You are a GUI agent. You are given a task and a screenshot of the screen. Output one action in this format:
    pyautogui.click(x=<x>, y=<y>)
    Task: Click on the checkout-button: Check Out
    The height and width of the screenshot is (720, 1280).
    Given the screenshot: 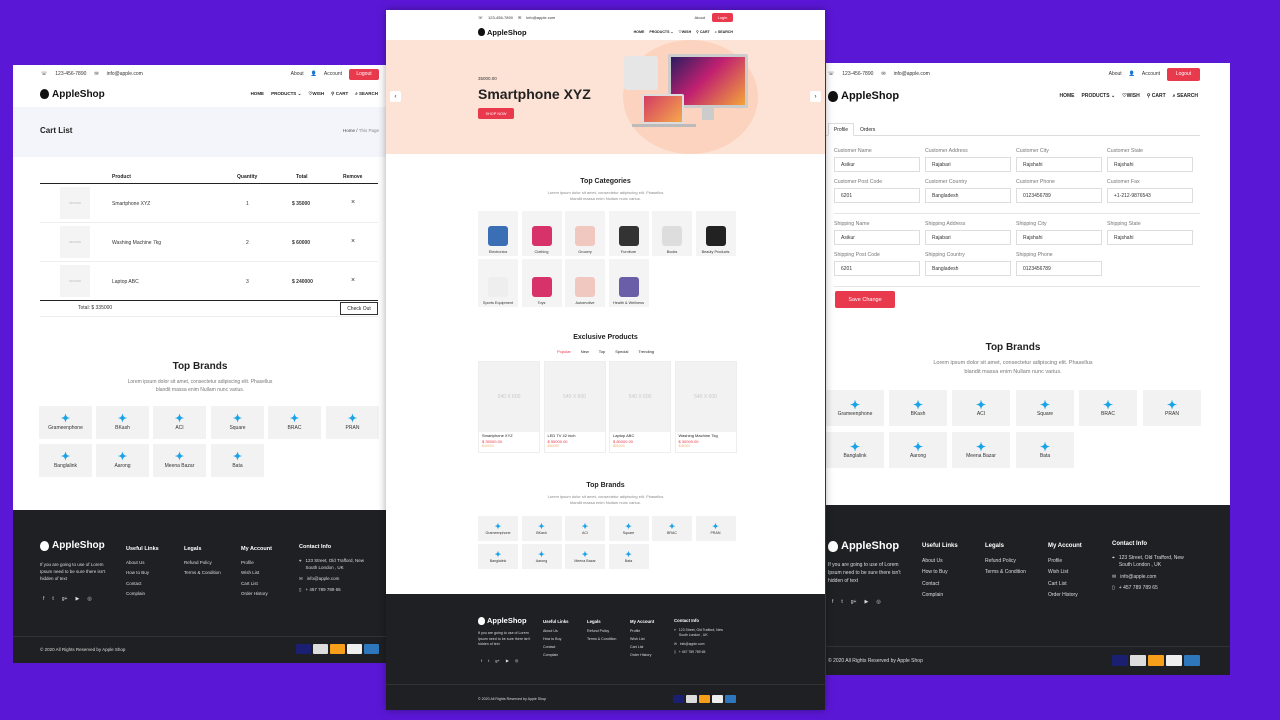 What is the action you would take?
    pyautogui.click(x=359, y=308)
    